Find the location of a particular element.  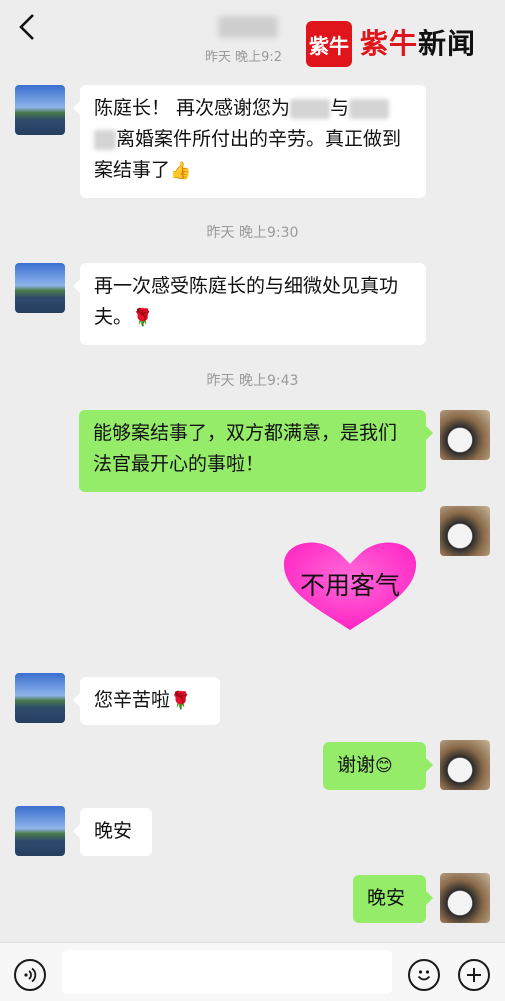

message-bubble-incoming: 陈庭长！ 再次感谢您为 与离婚案件所付出的辛劳。真正做到案结事了👍 is located at coordinates (249, 141).